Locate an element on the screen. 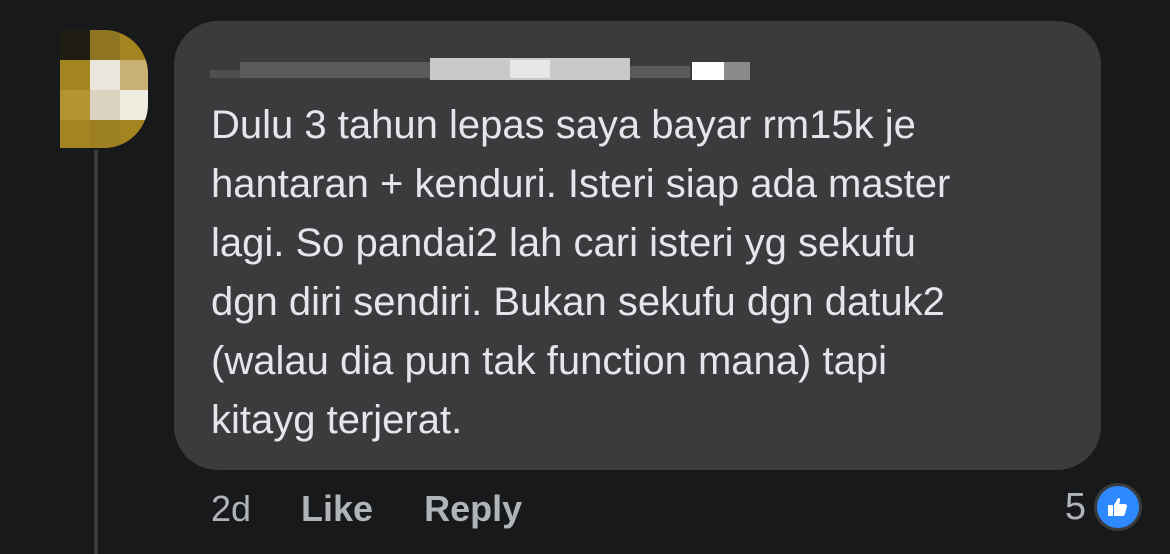  comment-timestamp: 2d is located at coordinates (231, 509).